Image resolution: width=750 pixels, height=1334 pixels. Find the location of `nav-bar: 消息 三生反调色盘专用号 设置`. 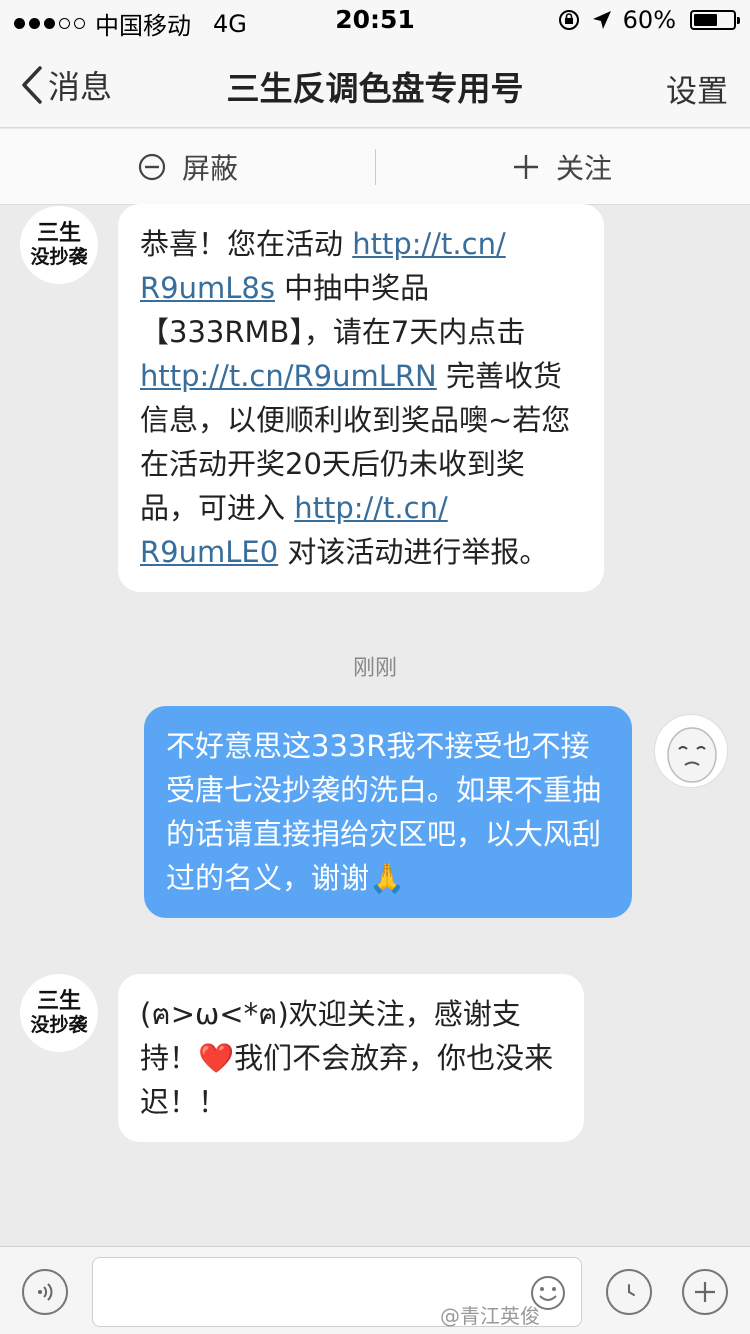

nav-bar: 消息 三生反调色盘专用号 设置 is located at coordinates (375, 84).